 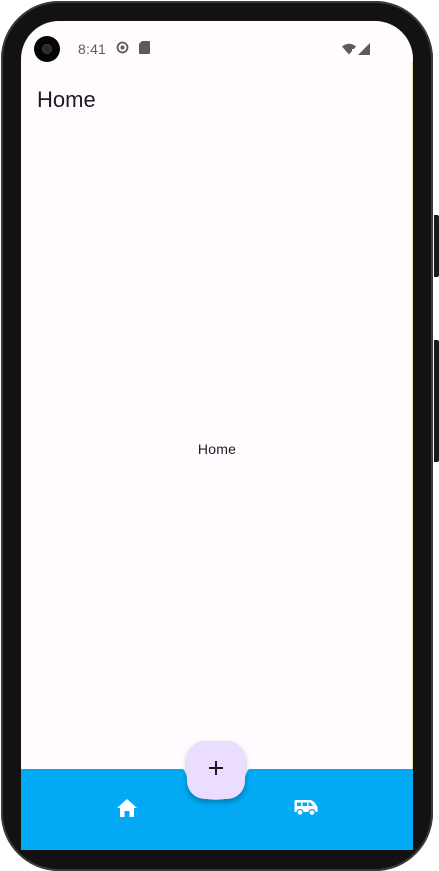 I want to click on add-fab-button, so click(x=216, y=770).